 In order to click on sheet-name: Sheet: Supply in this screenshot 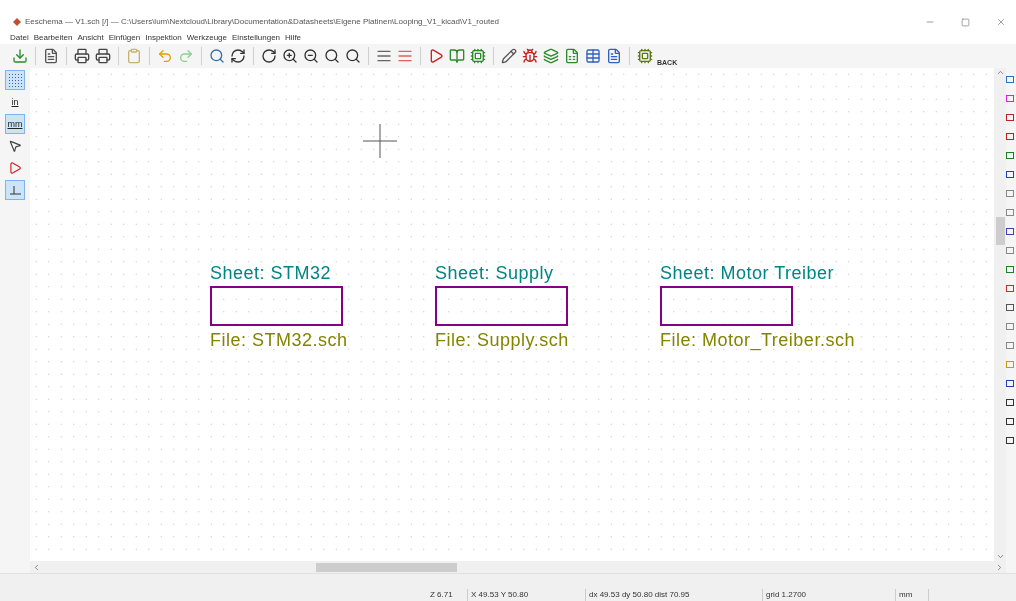, I will do `click(494, 273)`.